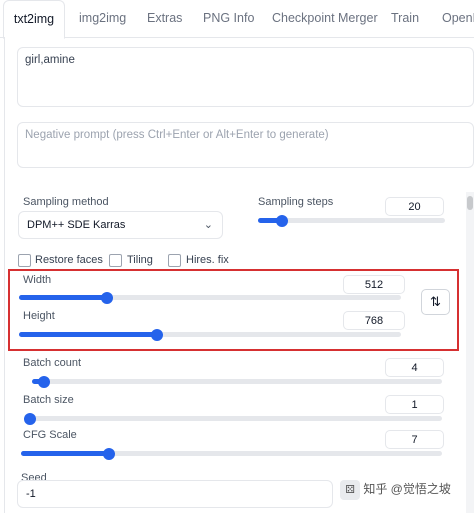 This screenshot has height=513, width=474. Describe the element at coordinates (164, 18) in the screenshot. I see `tab-extras: Extras` at that location.